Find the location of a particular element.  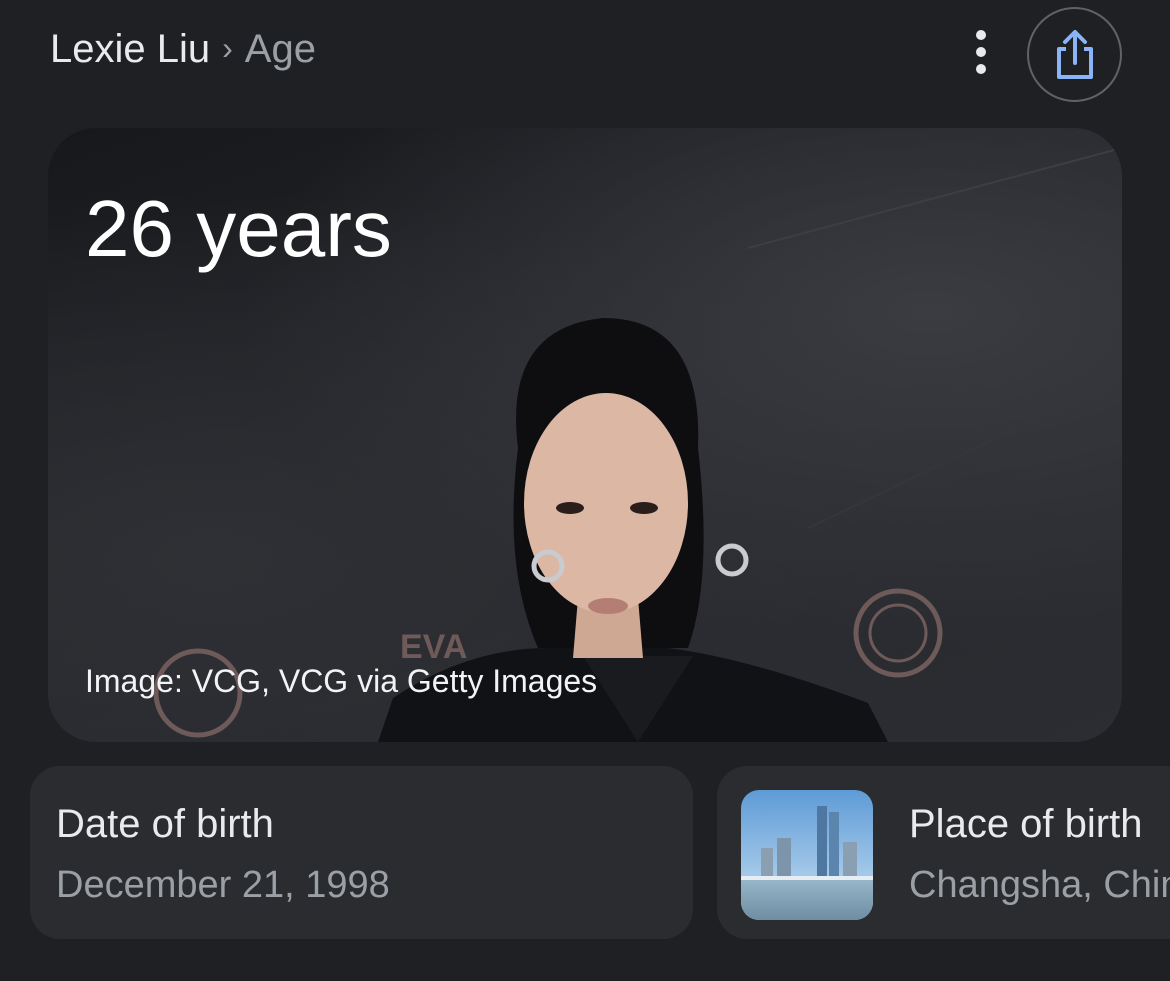

age-value: 26 years is located at coordinates (238, 228).